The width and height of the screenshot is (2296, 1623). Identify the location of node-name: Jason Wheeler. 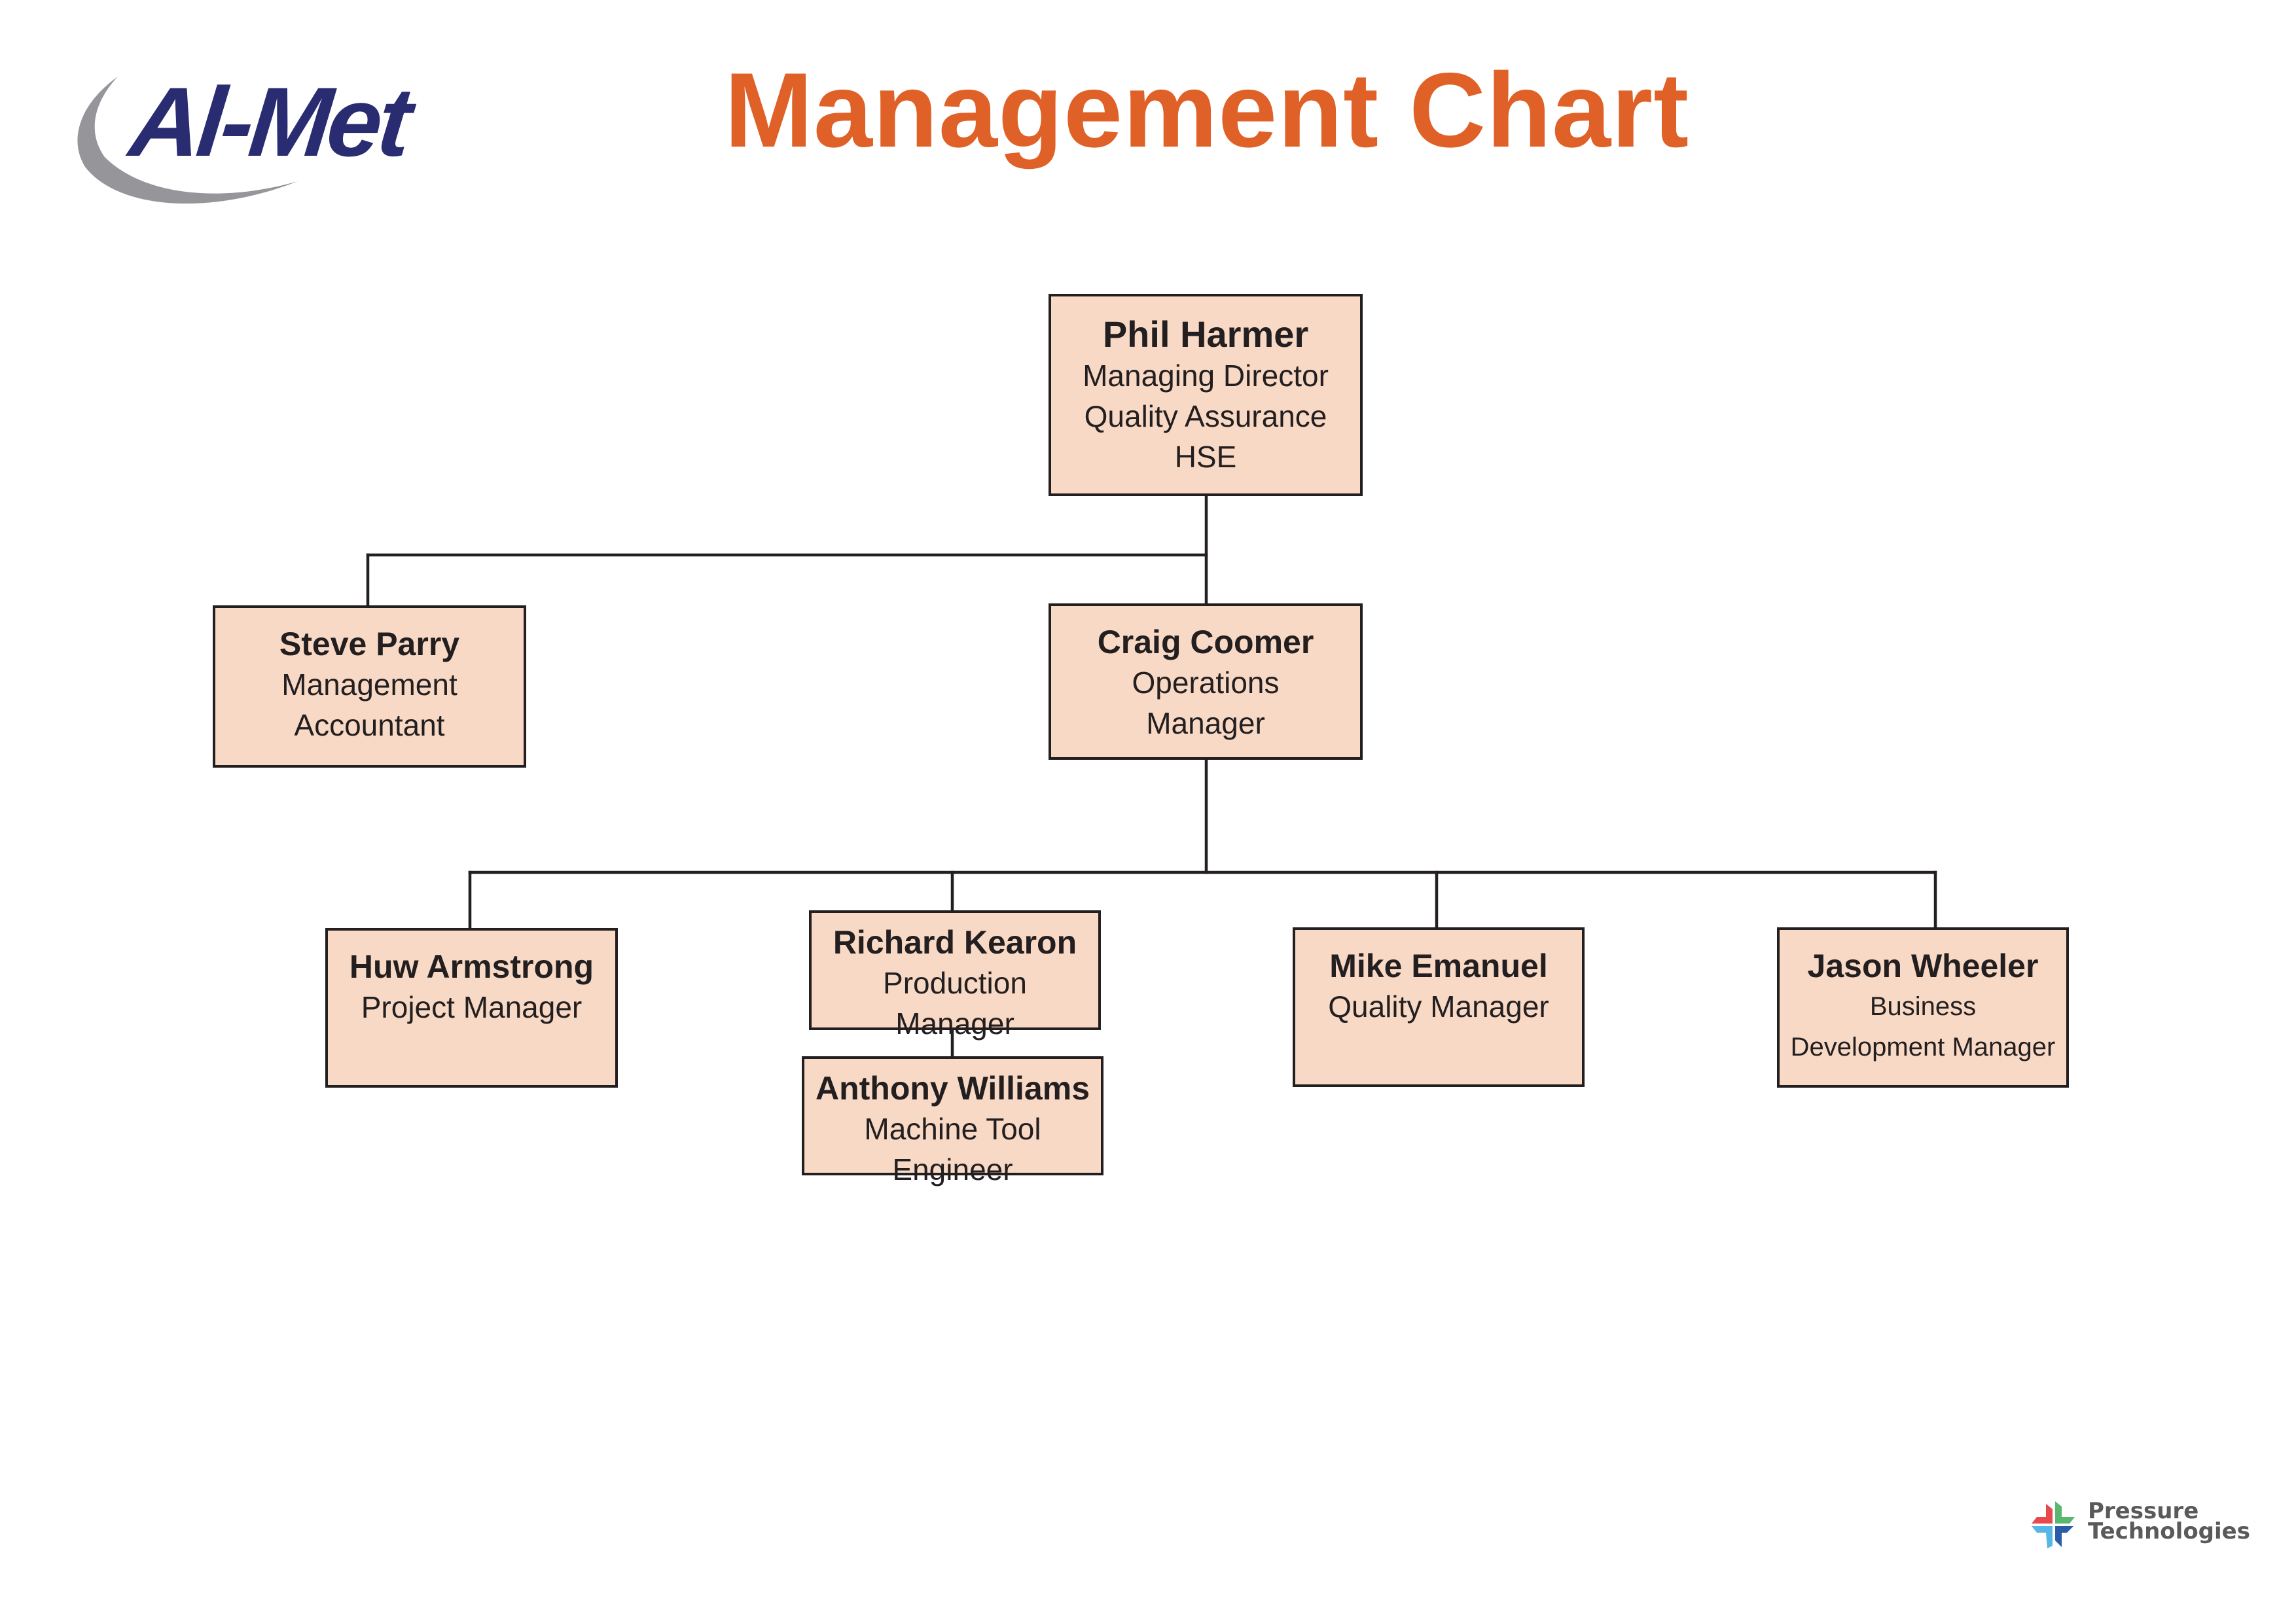
(1923, 966).